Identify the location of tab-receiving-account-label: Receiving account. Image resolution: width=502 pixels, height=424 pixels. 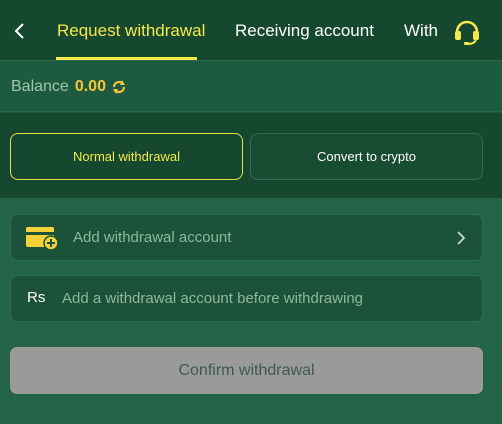
(304, 30).